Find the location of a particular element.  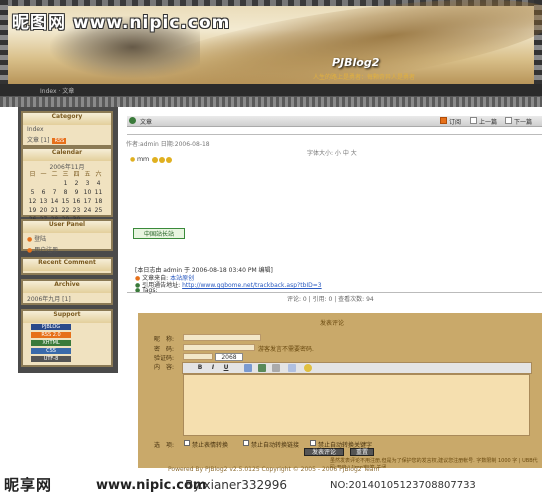

font-size-control: 字体大小: 小 中 大 is located at coordinates (332, 152).